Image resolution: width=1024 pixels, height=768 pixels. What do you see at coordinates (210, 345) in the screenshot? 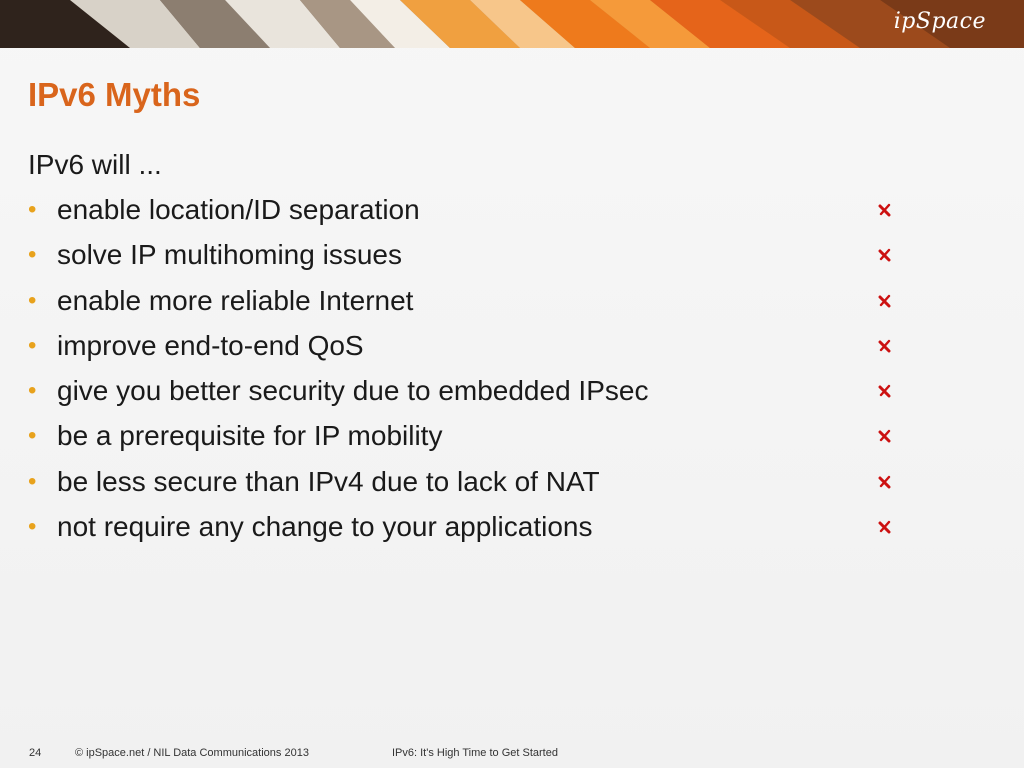
I see `bullet-text: improve end-to-end QoS` at bounding box center [210, 345].